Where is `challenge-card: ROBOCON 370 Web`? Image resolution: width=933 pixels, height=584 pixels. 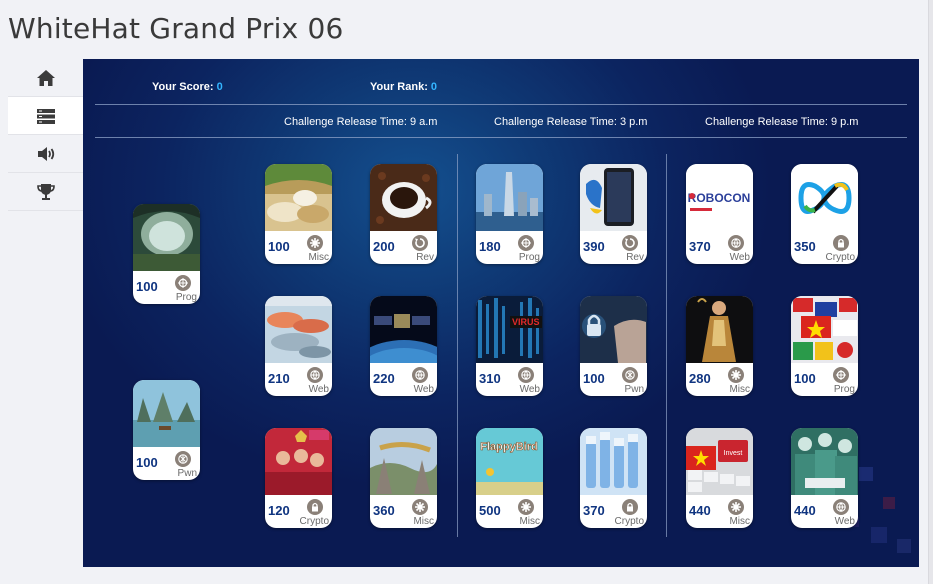 challenge-card: ROBOCON 370 Web is located at coordinates (719, 214).